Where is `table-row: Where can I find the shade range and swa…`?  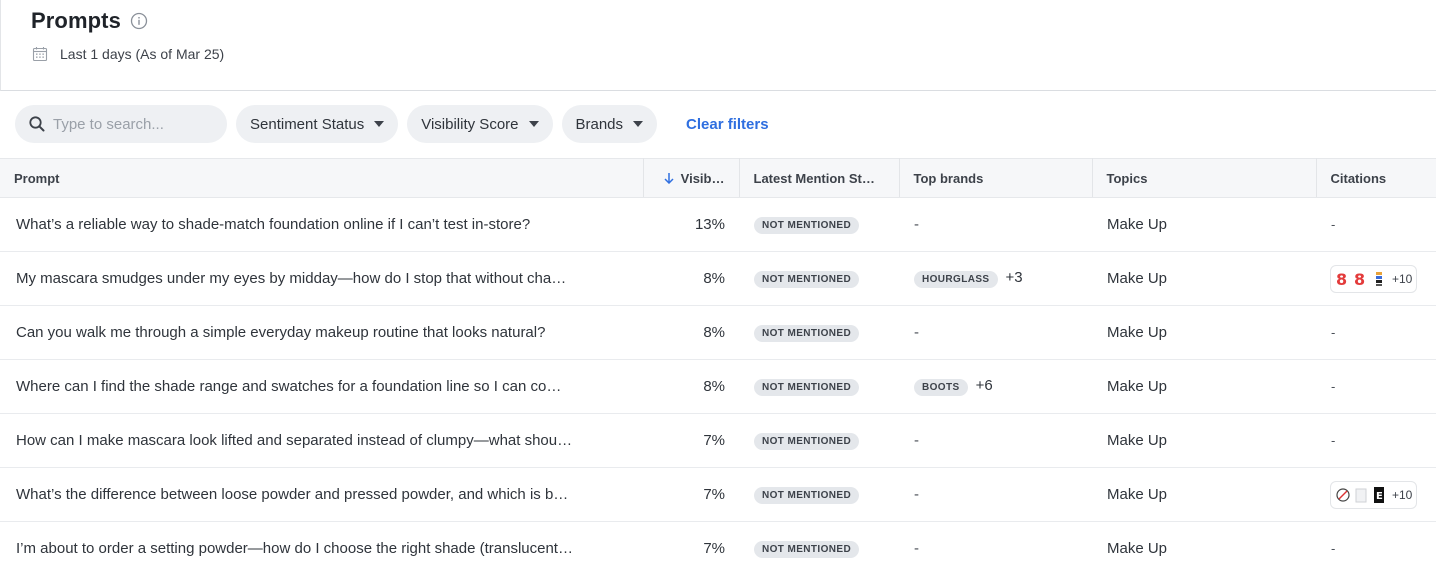
table-row: Where can I find the shade range and swa… is located at coordinates (718, 387).